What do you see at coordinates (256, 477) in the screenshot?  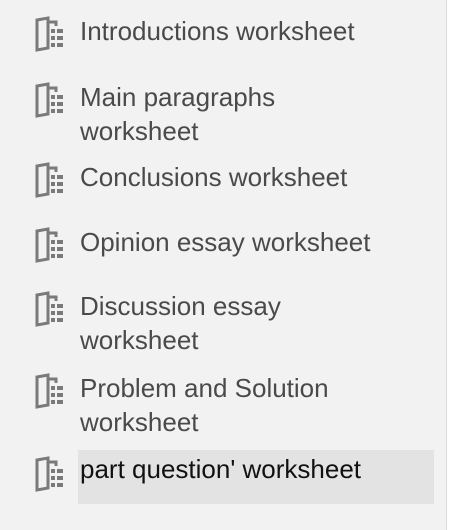 I see `list-item-label: part question' worksheet` at bounding box center [256, 477].